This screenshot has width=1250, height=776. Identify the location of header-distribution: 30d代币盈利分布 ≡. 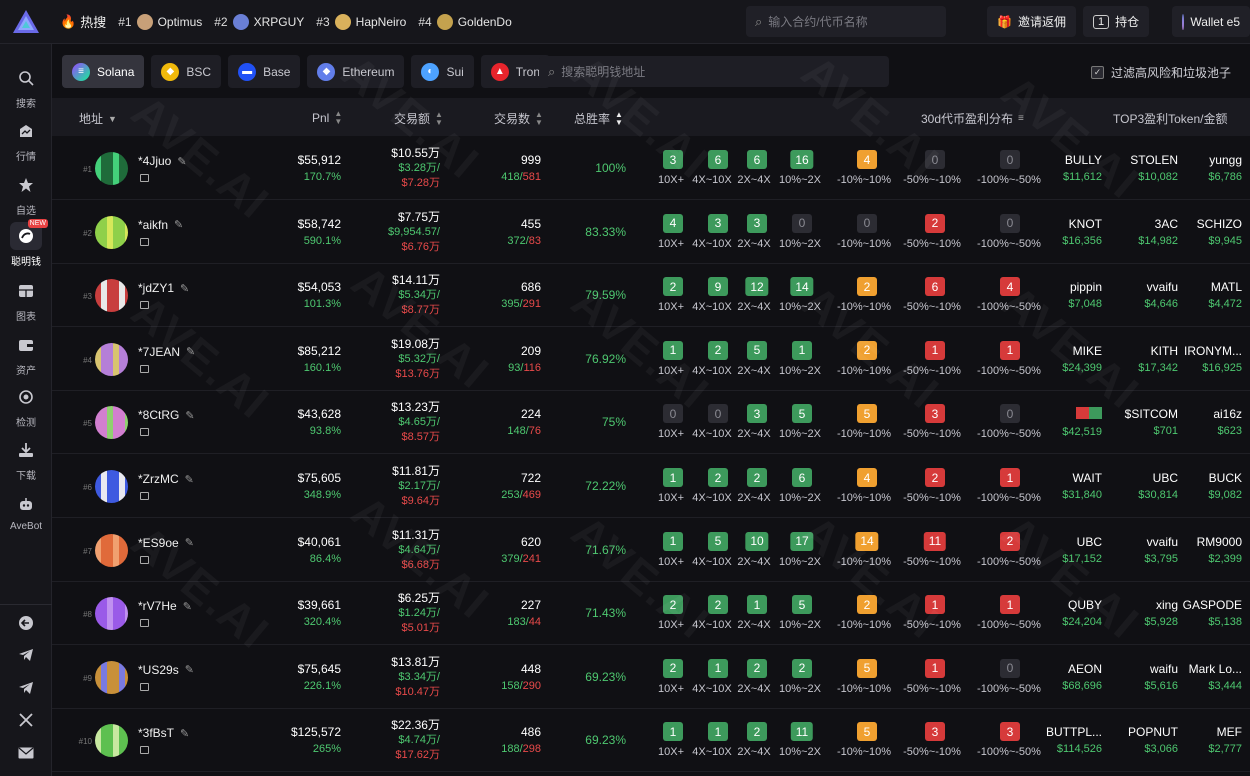
(972, 118).